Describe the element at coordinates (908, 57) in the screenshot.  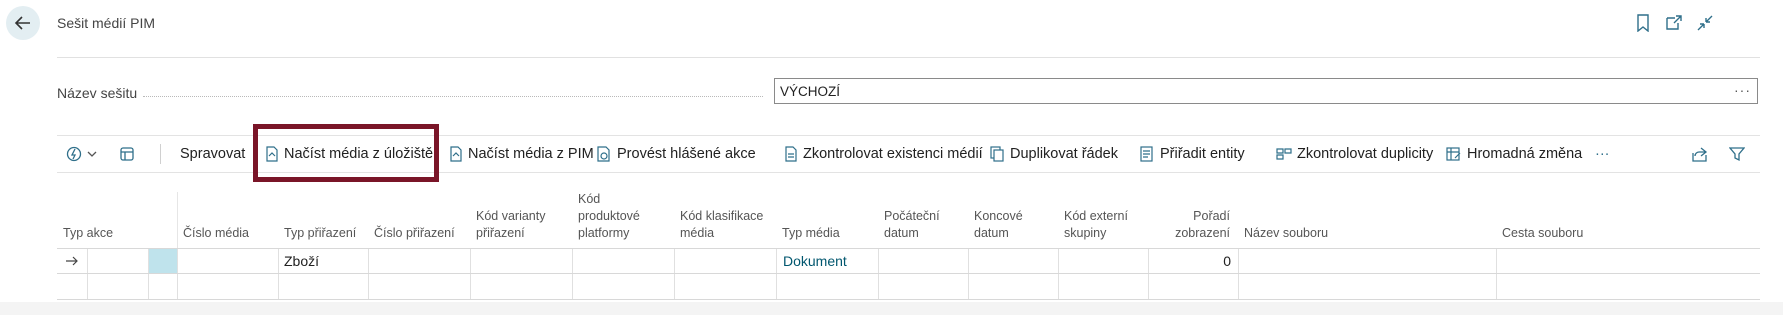
I see `header-divider` at that location.